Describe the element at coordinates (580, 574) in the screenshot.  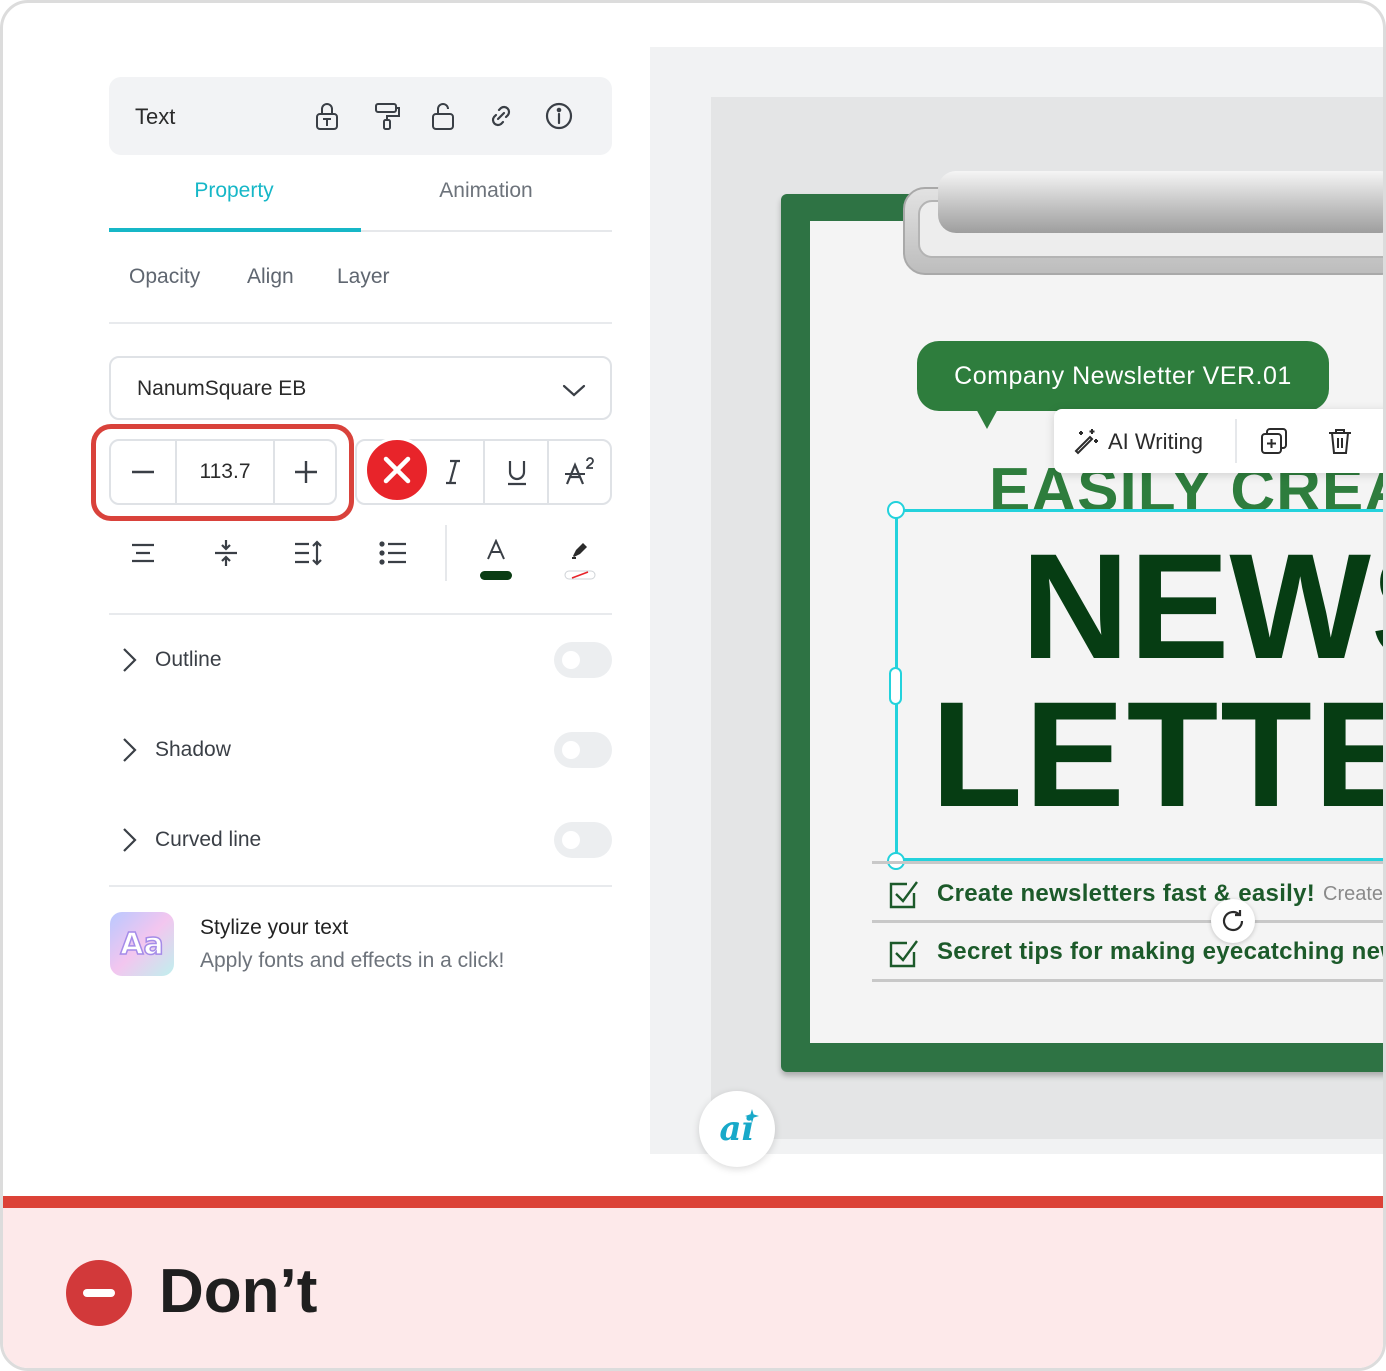
I see `no-color-swatch` at that location.